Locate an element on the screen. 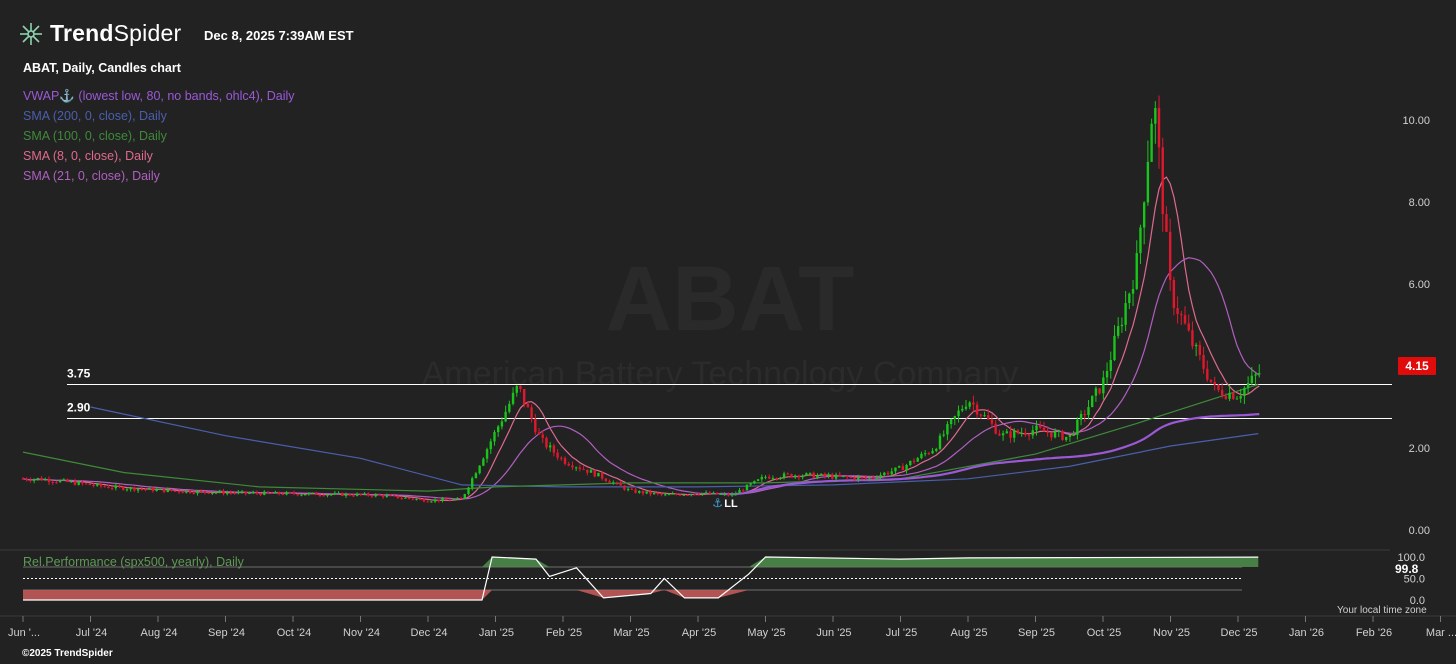 The height and width of the screenshot is (664, 1456). legend-sma-100-suffix: (100, 0, close), Daily is located at coordinates (108, 136).